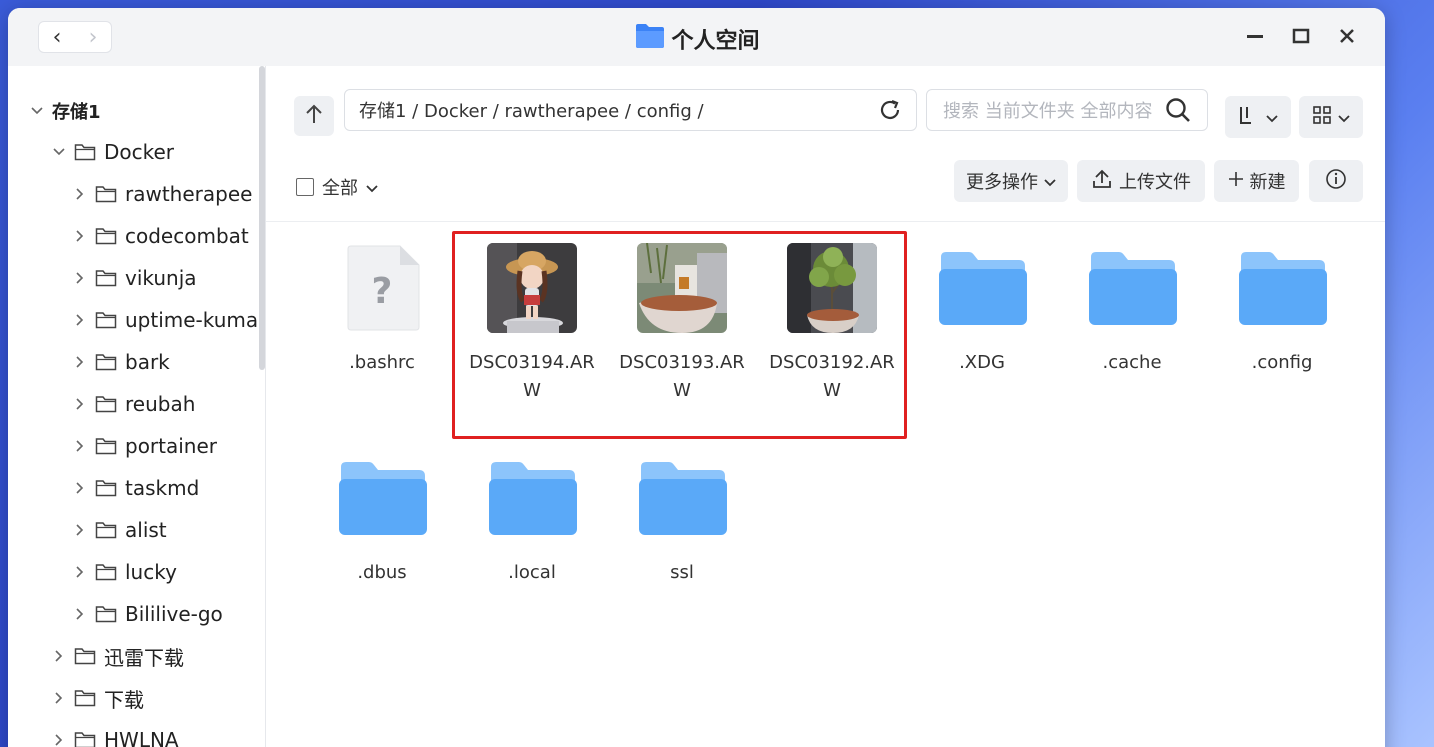 This screenshot has width=1434, height=747. I want to click on file-name: DSC03192.ARW, so click(832, 376).